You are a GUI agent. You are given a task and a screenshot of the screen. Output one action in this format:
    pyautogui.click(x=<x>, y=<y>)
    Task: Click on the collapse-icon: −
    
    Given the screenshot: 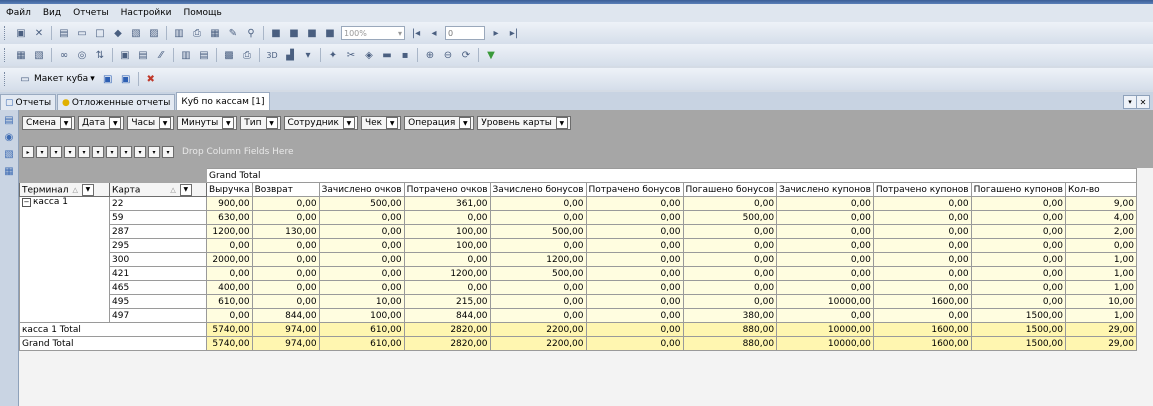 What is the action you would take?
    pyautogui.click(x=26, y=202)
    